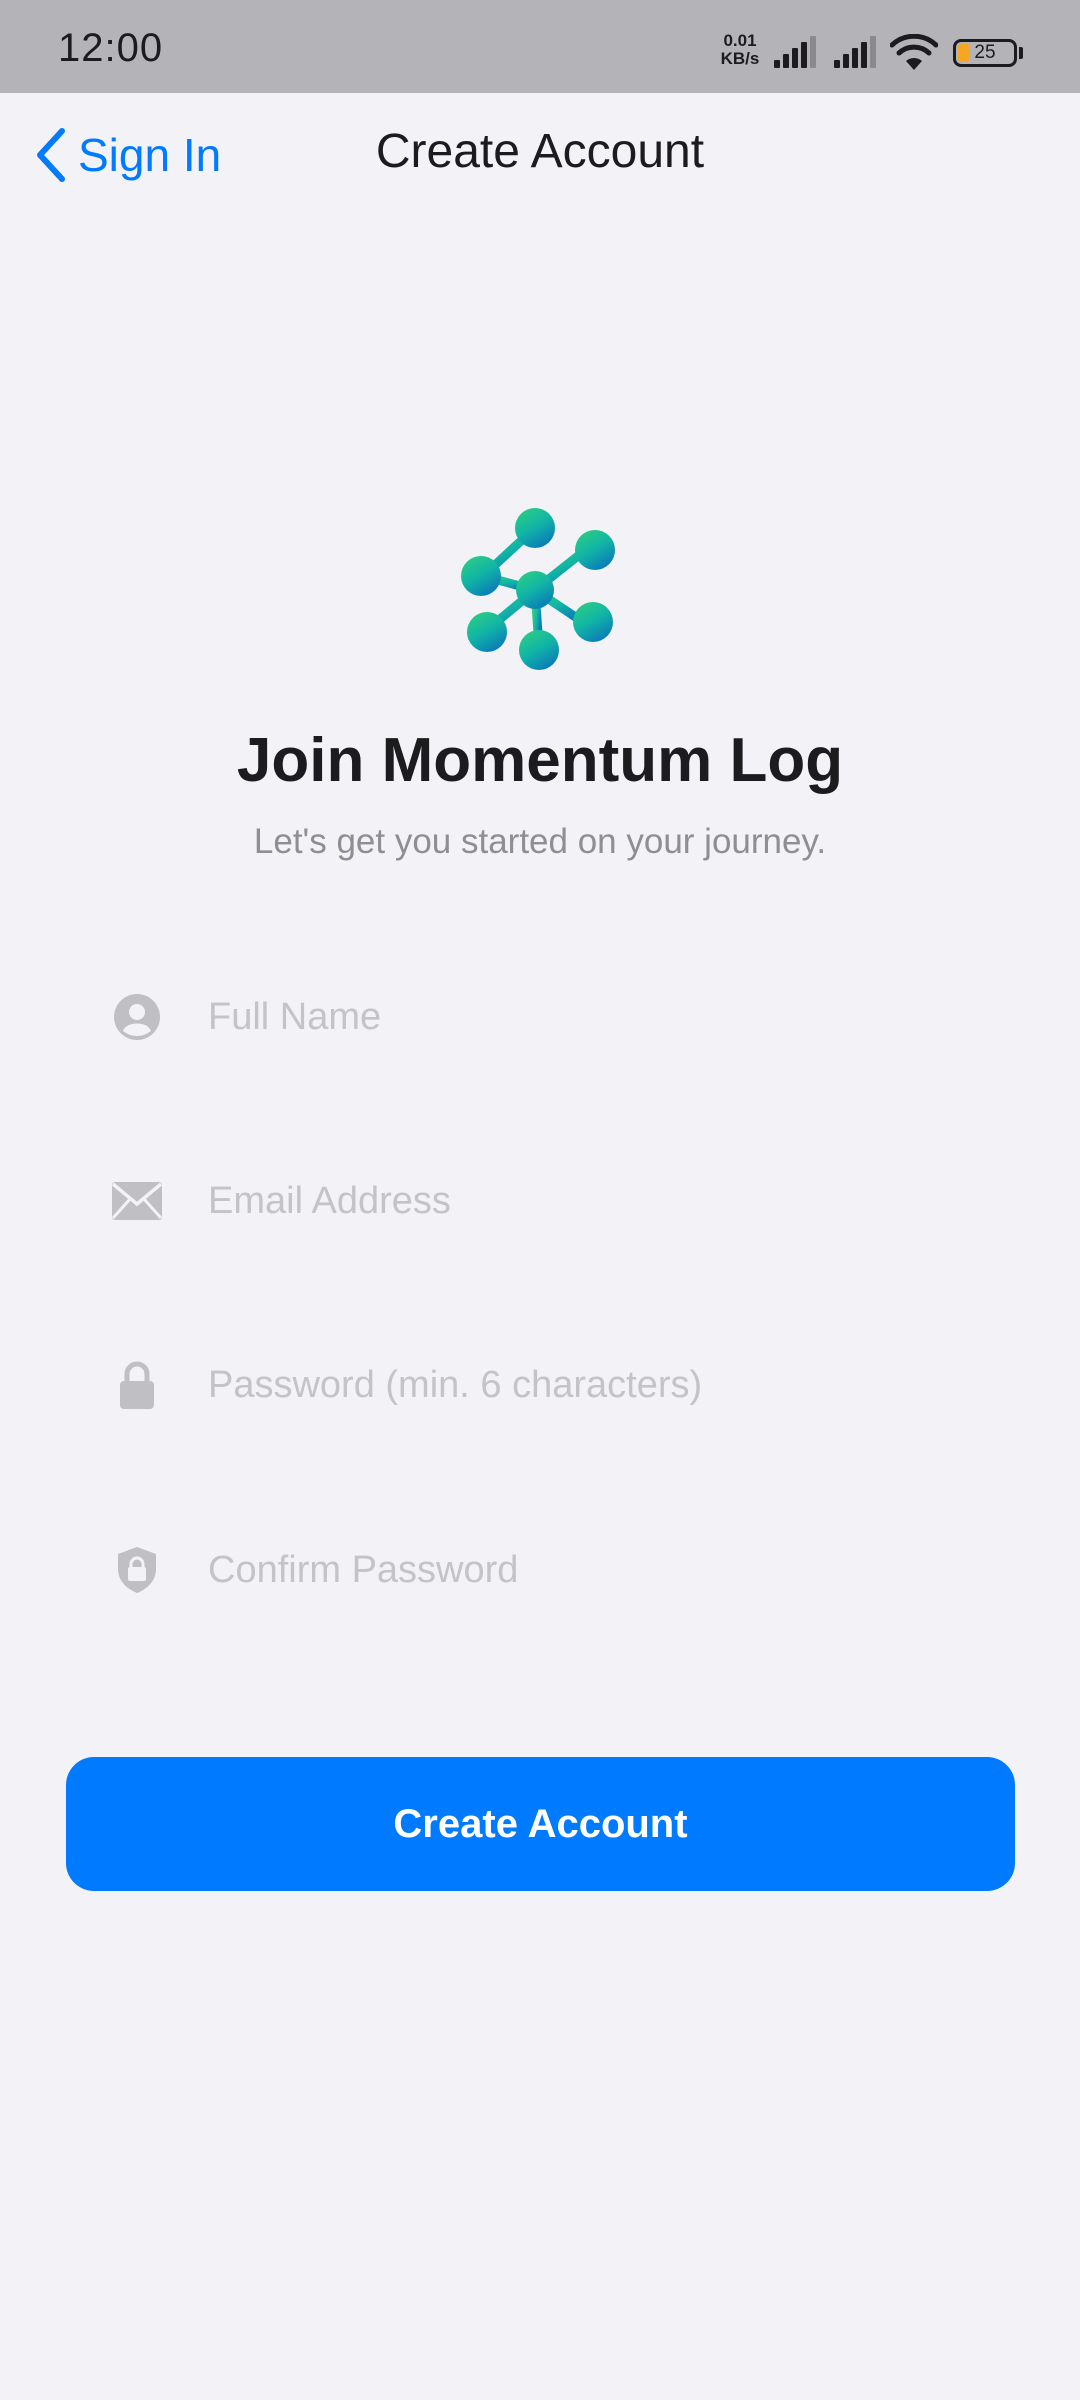  I want to click on network-speed: 0.01 KB/s, so click(740, 50).